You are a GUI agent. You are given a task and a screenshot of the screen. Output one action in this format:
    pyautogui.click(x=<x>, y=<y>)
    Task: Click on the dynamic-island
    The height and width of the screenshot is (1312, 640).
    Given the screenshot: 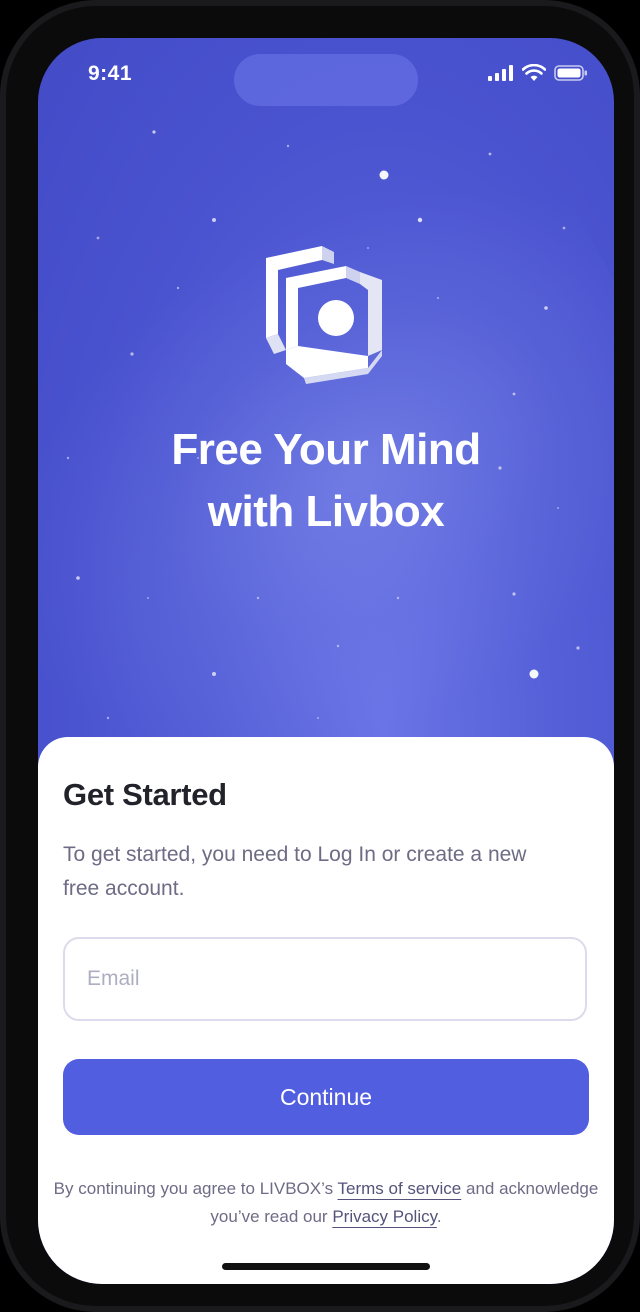 What is the action you would take?
    pyautogui.click(x=326, y=80)
    